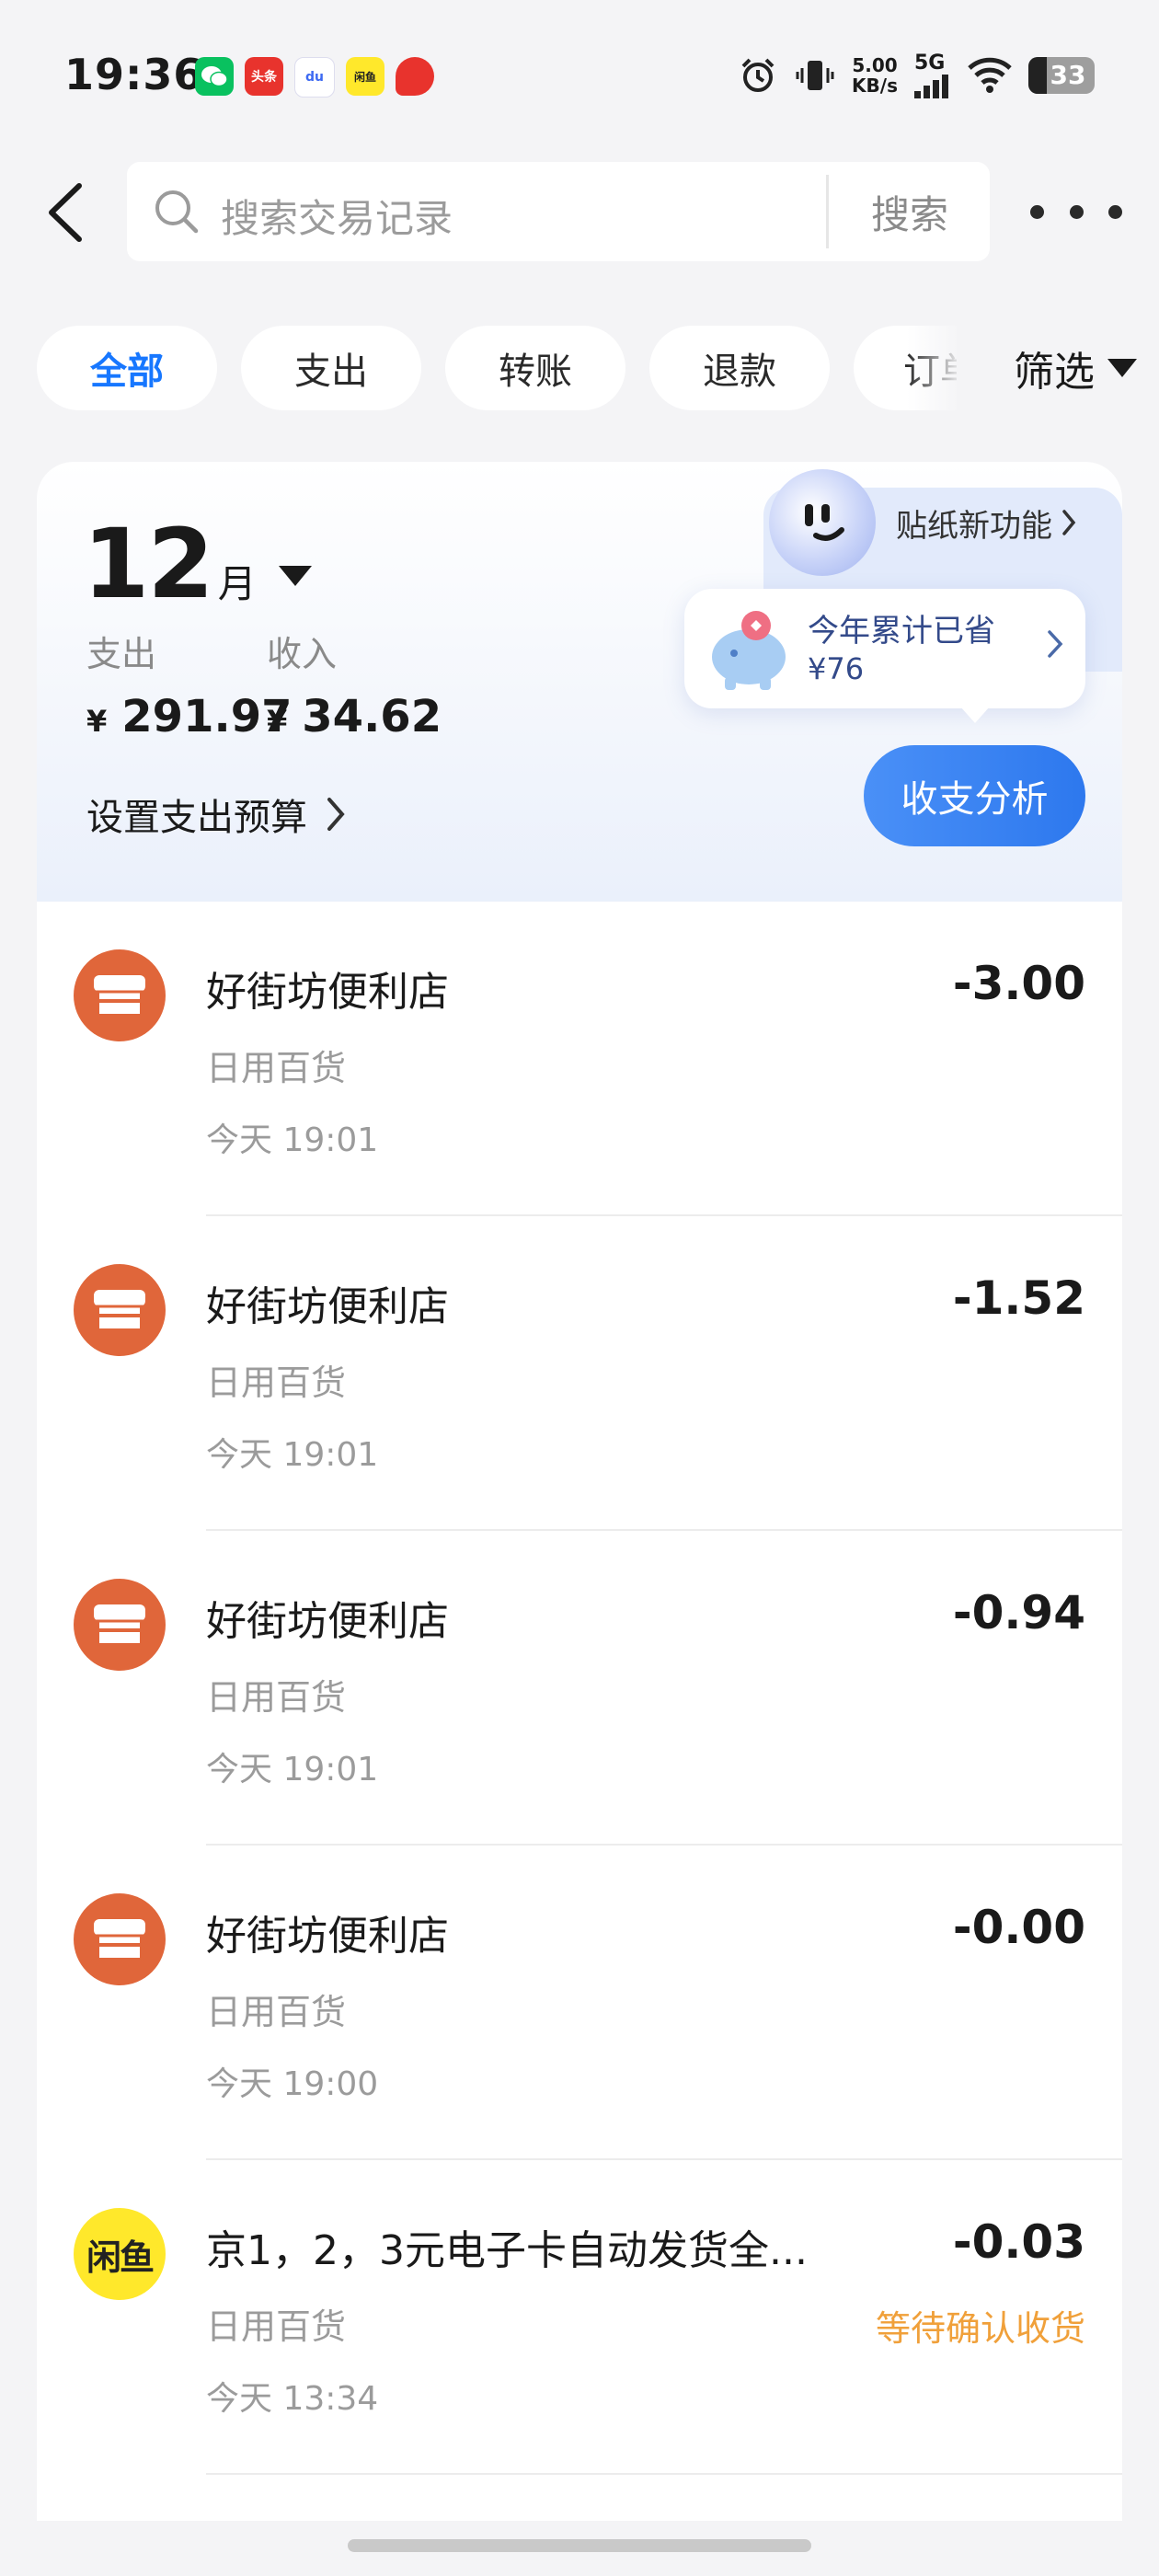 The height and width of the screenshot is (2576, 1159). What do you see at coordinates (302, 654) in the screenshot?
I see `income-label: 收入` at bounding box center [302, 654].